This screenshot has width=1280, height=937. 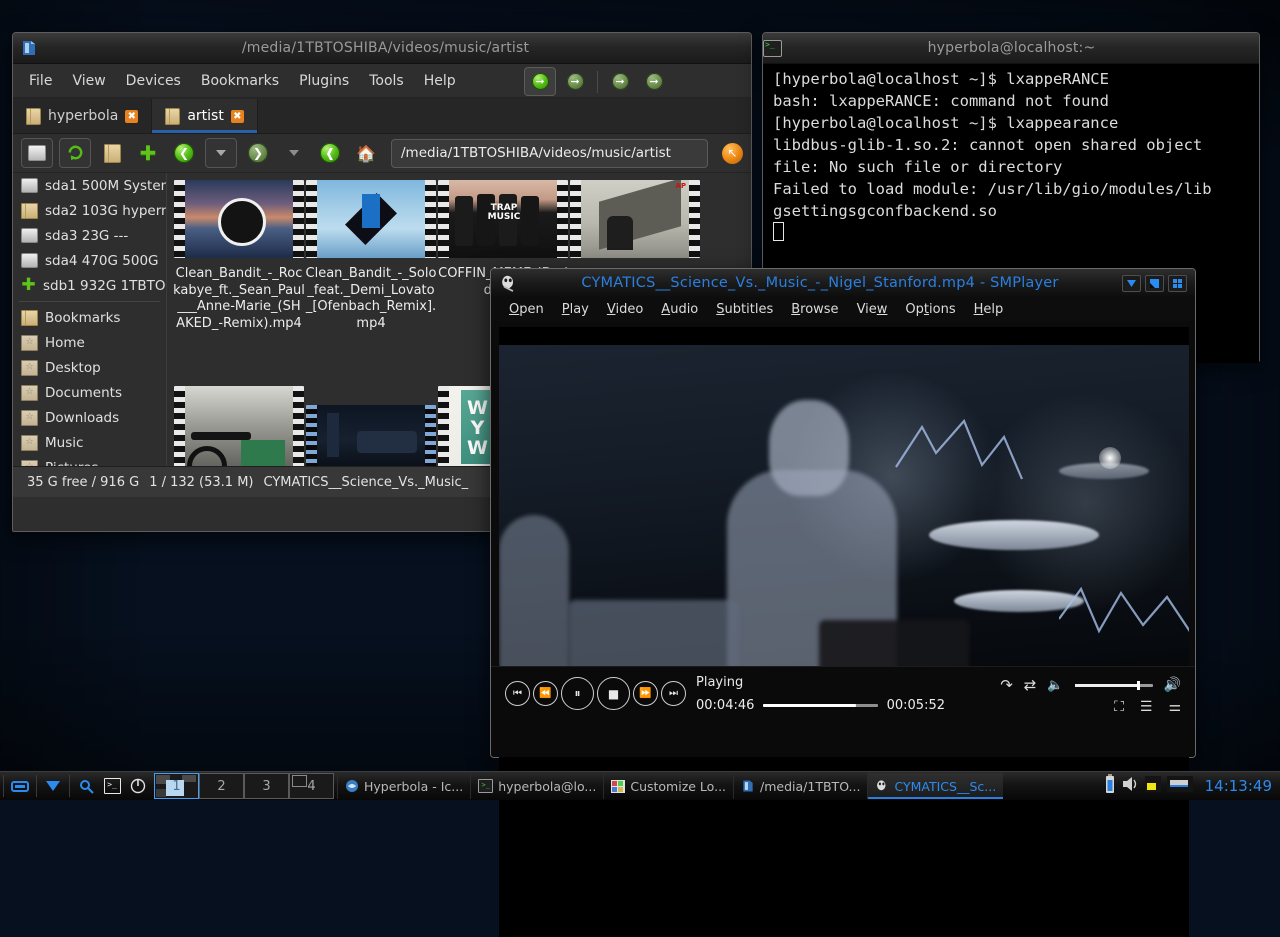 What do you see at coordinates (37, 153) in the screenshot?
I see `new-window-button` at bounding box center [37, 153].